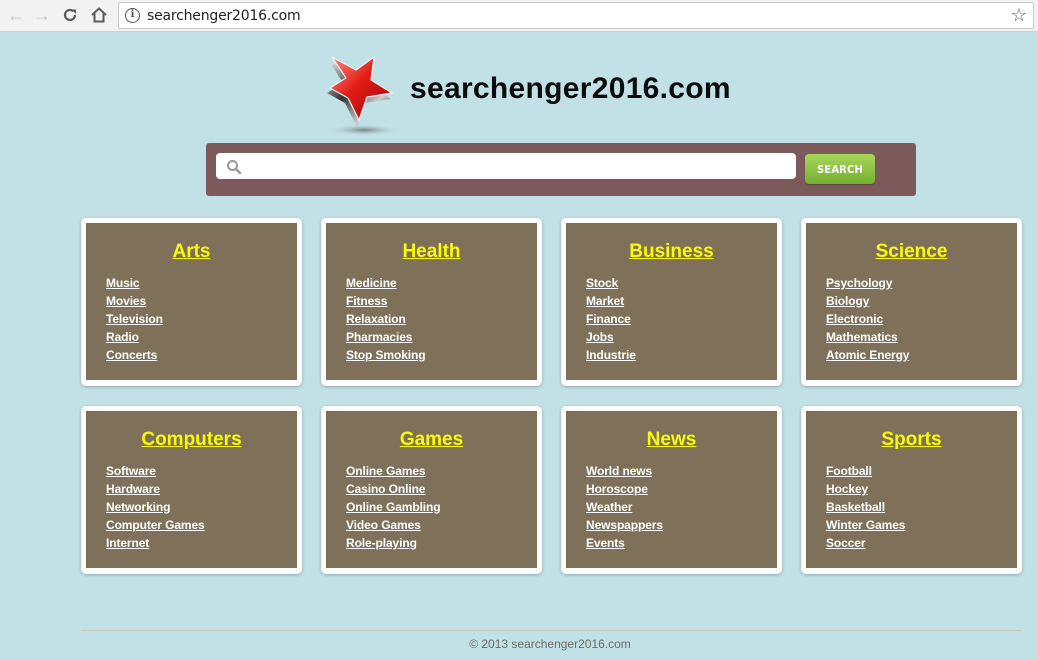 The width and height of the screenshot is (1038, 660). Describe the element at coordinates (133, 489) in the screenshot. I see `category-link: Hardware` at that location.